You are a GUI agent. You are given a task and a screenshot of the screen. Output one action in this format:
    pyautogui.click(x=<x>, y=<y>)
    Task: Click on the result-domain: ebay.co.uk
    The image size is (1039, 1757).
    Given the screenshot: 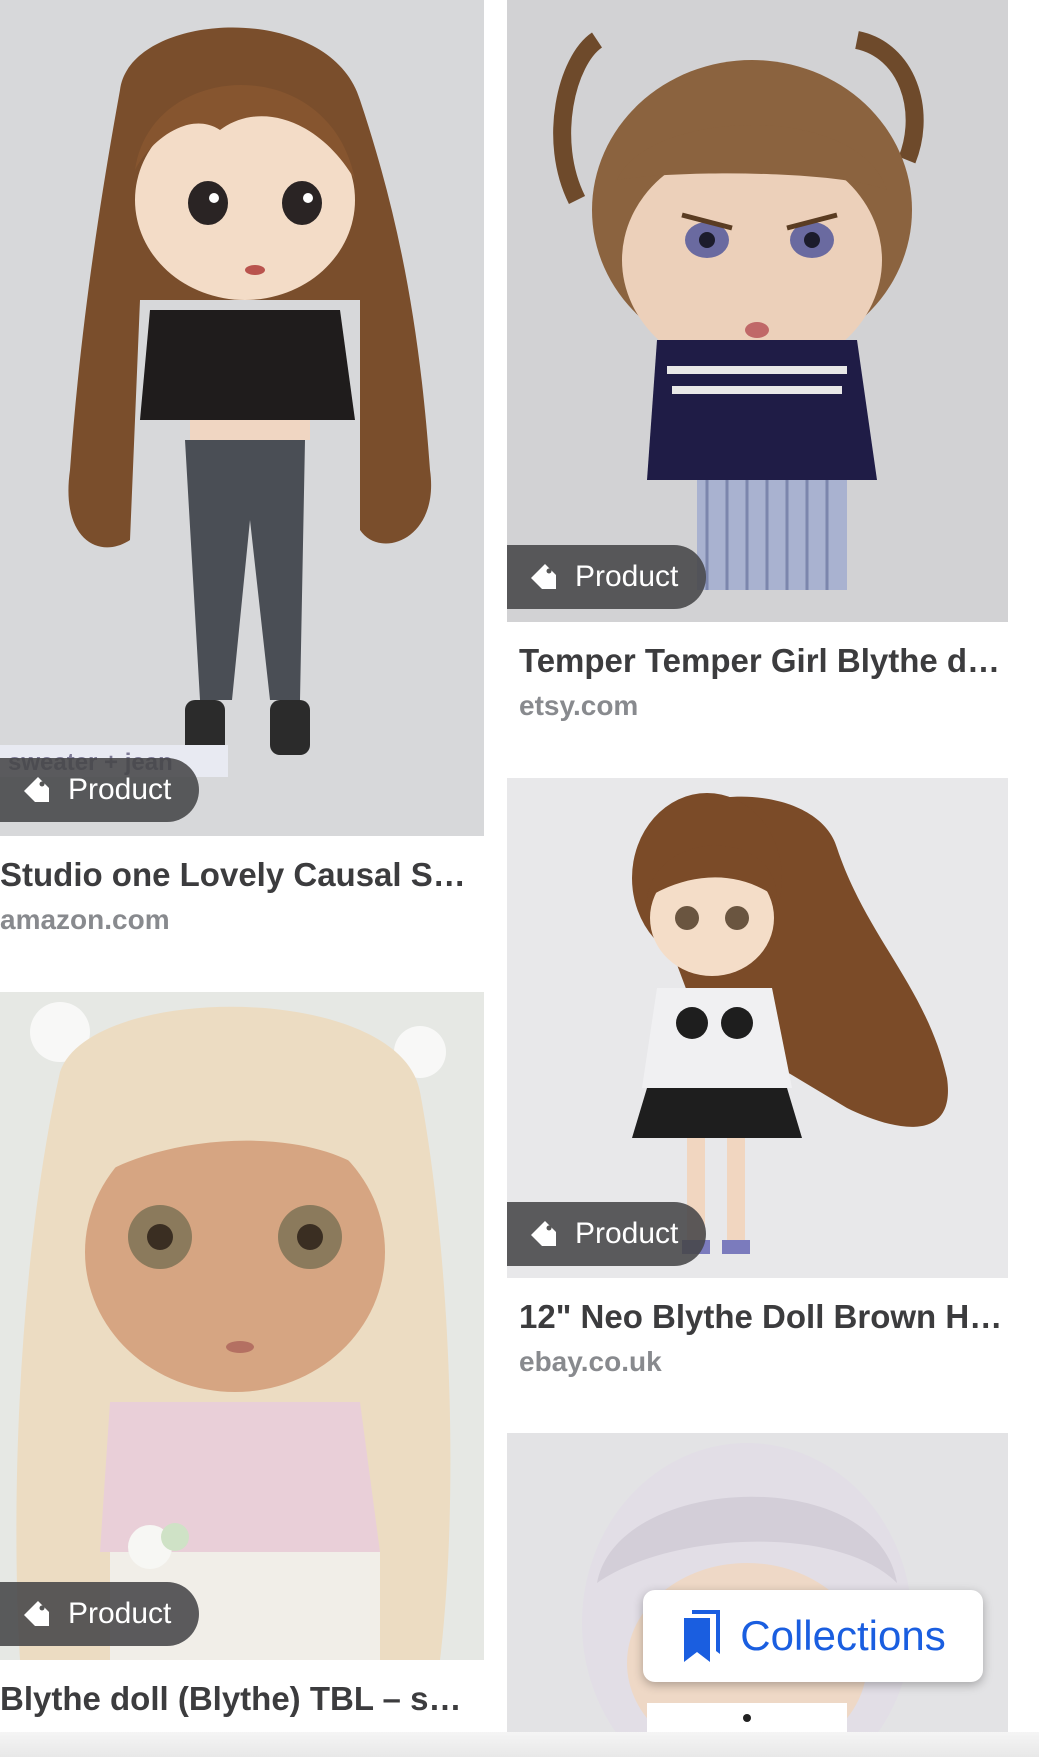 What is the action you would take?
    pyautogui.click(x=590, y=1361)
    